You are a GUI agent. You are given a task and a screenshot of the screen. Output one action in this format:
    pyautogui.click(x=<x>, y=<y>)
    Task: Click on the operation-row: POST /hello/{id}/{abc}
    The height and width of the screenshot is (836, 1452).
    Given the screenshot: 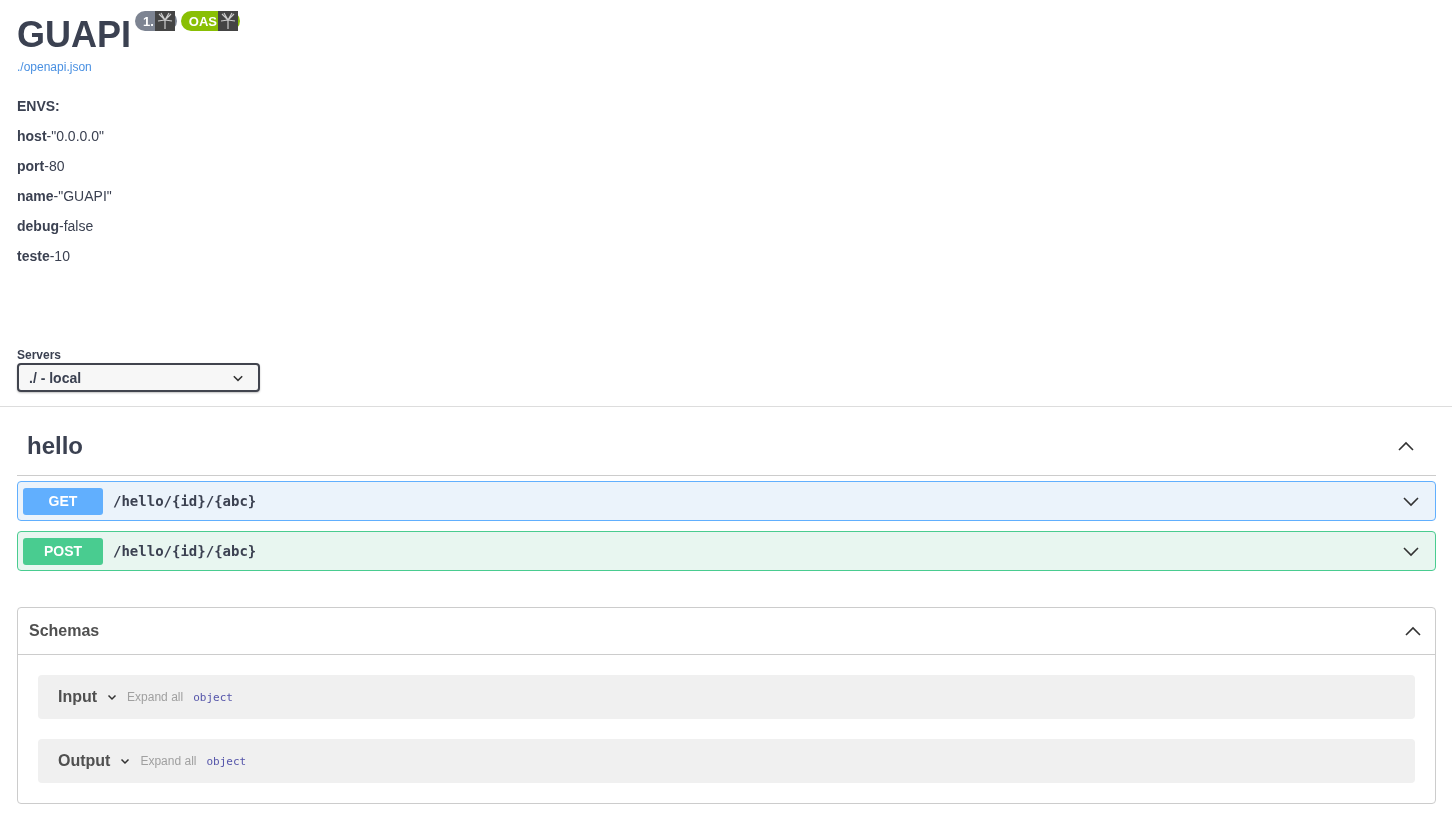 What is the action you would take?
    pyautogui.click(x=726, y=551)
    